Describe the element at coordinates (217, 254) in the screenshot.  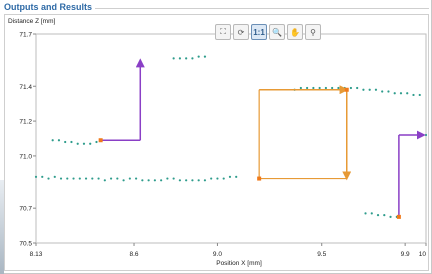
I see `x-tick-label: 9.0` at that location.